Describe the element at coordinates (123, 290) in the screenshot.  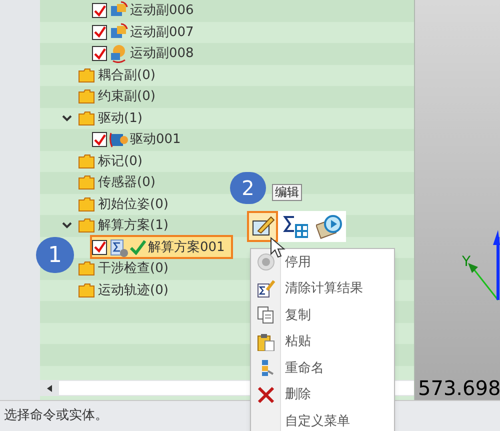
I see `tree-folder: 运动轨迹(0)` at that location.